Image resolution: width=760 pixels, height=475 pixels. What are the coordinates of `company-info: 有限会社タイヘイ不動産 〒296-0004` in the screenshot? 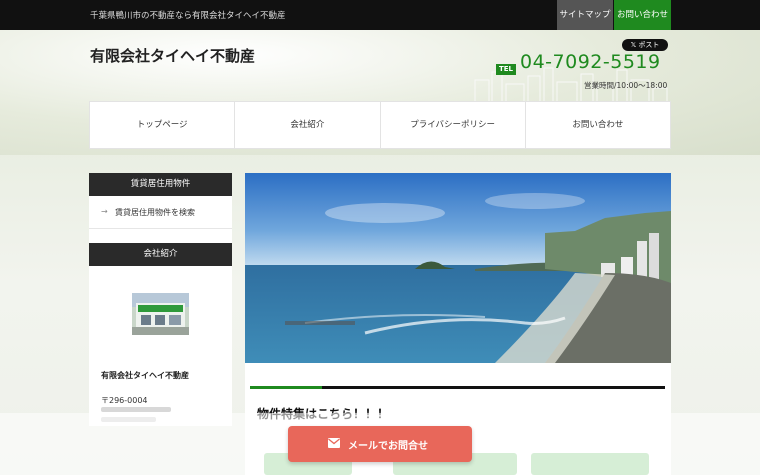 It's located at (160, 346).